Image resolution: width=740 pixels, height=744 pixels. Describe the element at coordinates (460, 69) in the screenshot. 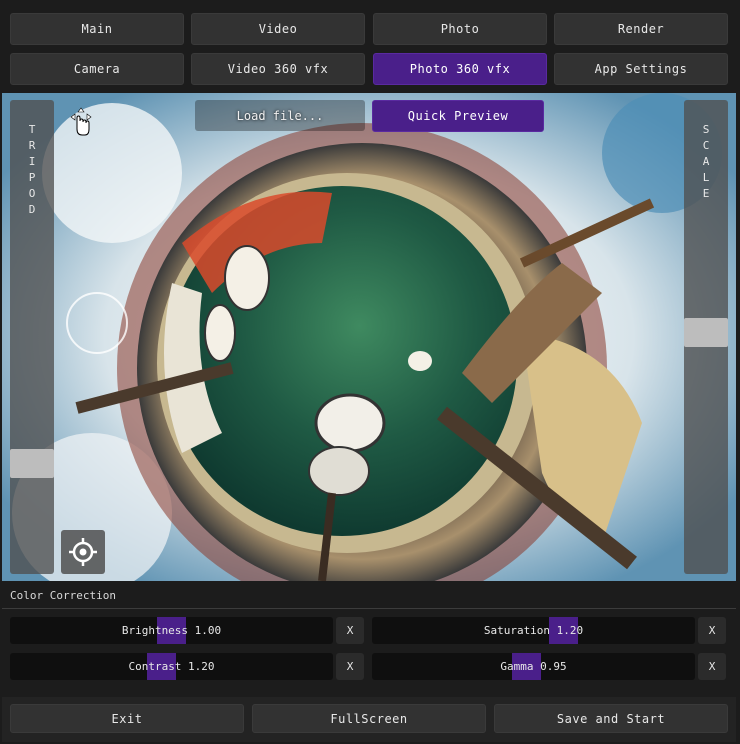

I see `tab-photo-360-vfx: Photo 360 vfx` at that location.